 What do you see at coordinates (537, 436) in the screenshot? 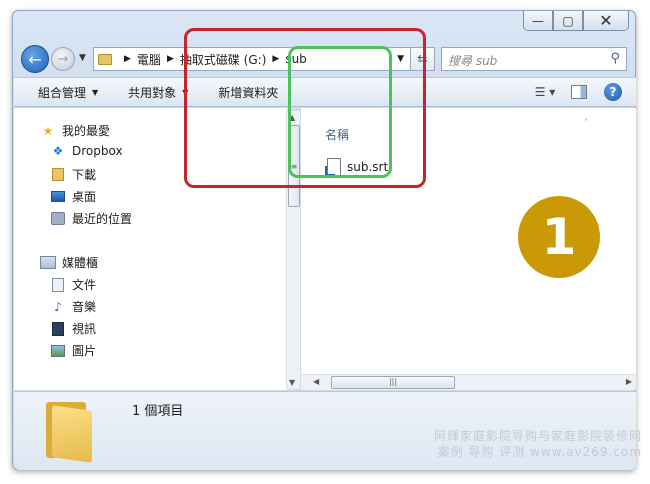
I see `watermark-line1: 阿輝家庭影院导购与家庭影院装修网` at bounding box center [537, 436].